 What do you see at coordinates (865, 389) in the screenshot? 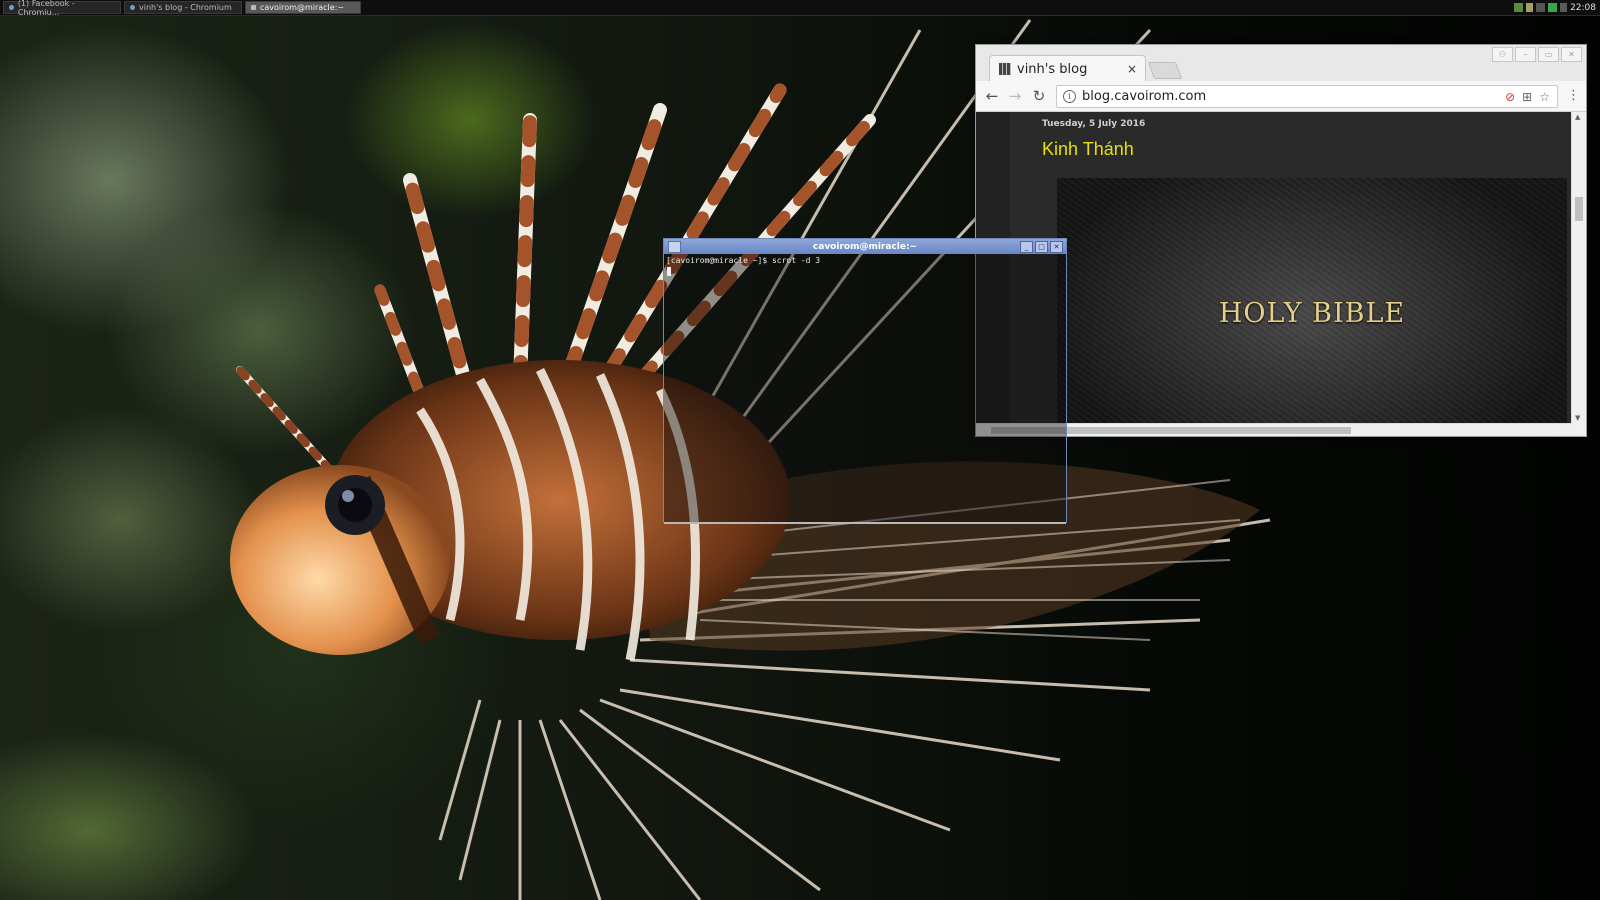
I see `terminal-body: [cavoirom@miracle ~]$ scrot -d 3` at bounding box center [865, 389].